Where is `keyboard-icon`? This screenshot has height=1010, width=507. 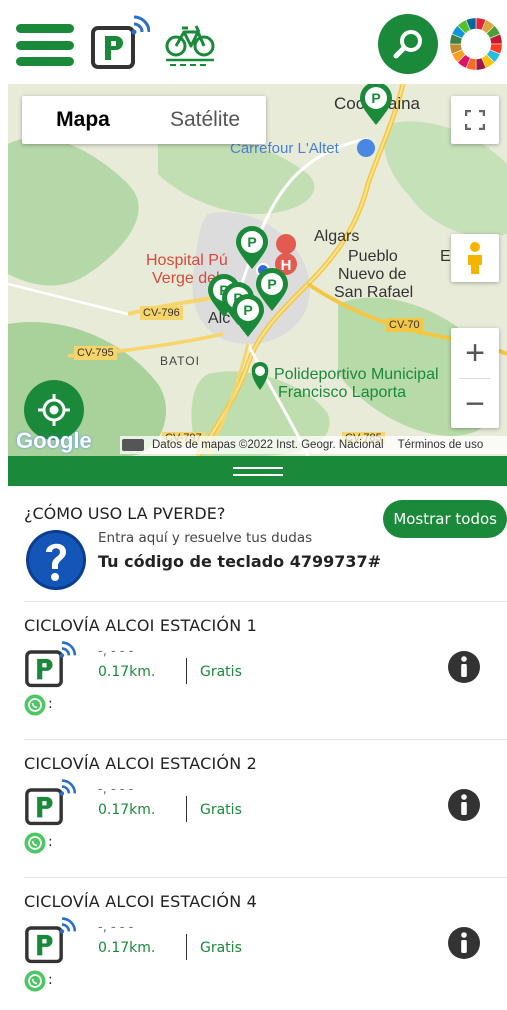
keyboard-icon is located at coordinates (133, 445).